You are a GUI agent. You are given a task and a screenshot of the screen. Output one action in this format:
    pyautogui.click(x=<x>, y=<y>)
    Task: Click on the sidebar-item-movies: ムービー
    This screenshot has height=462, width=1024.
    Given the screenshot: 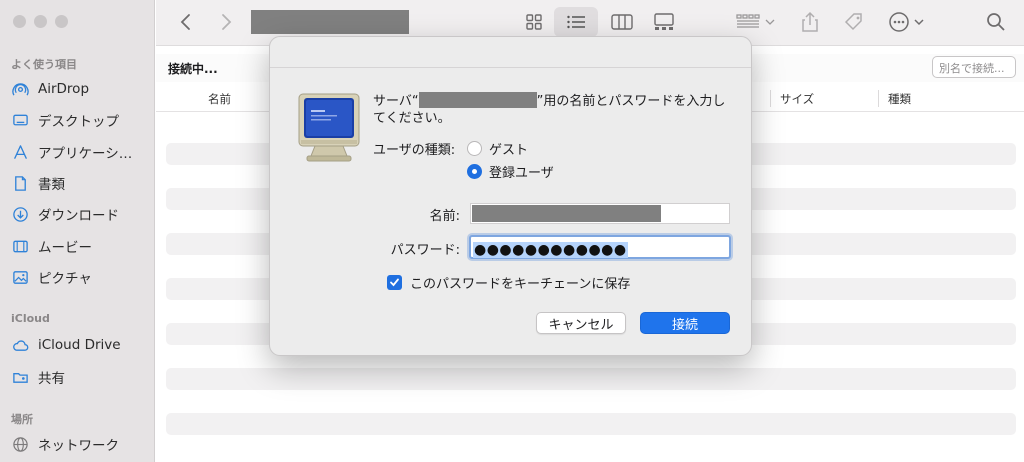 What is the action you would take?
    pyautogui.click(x=51, y=246)
    